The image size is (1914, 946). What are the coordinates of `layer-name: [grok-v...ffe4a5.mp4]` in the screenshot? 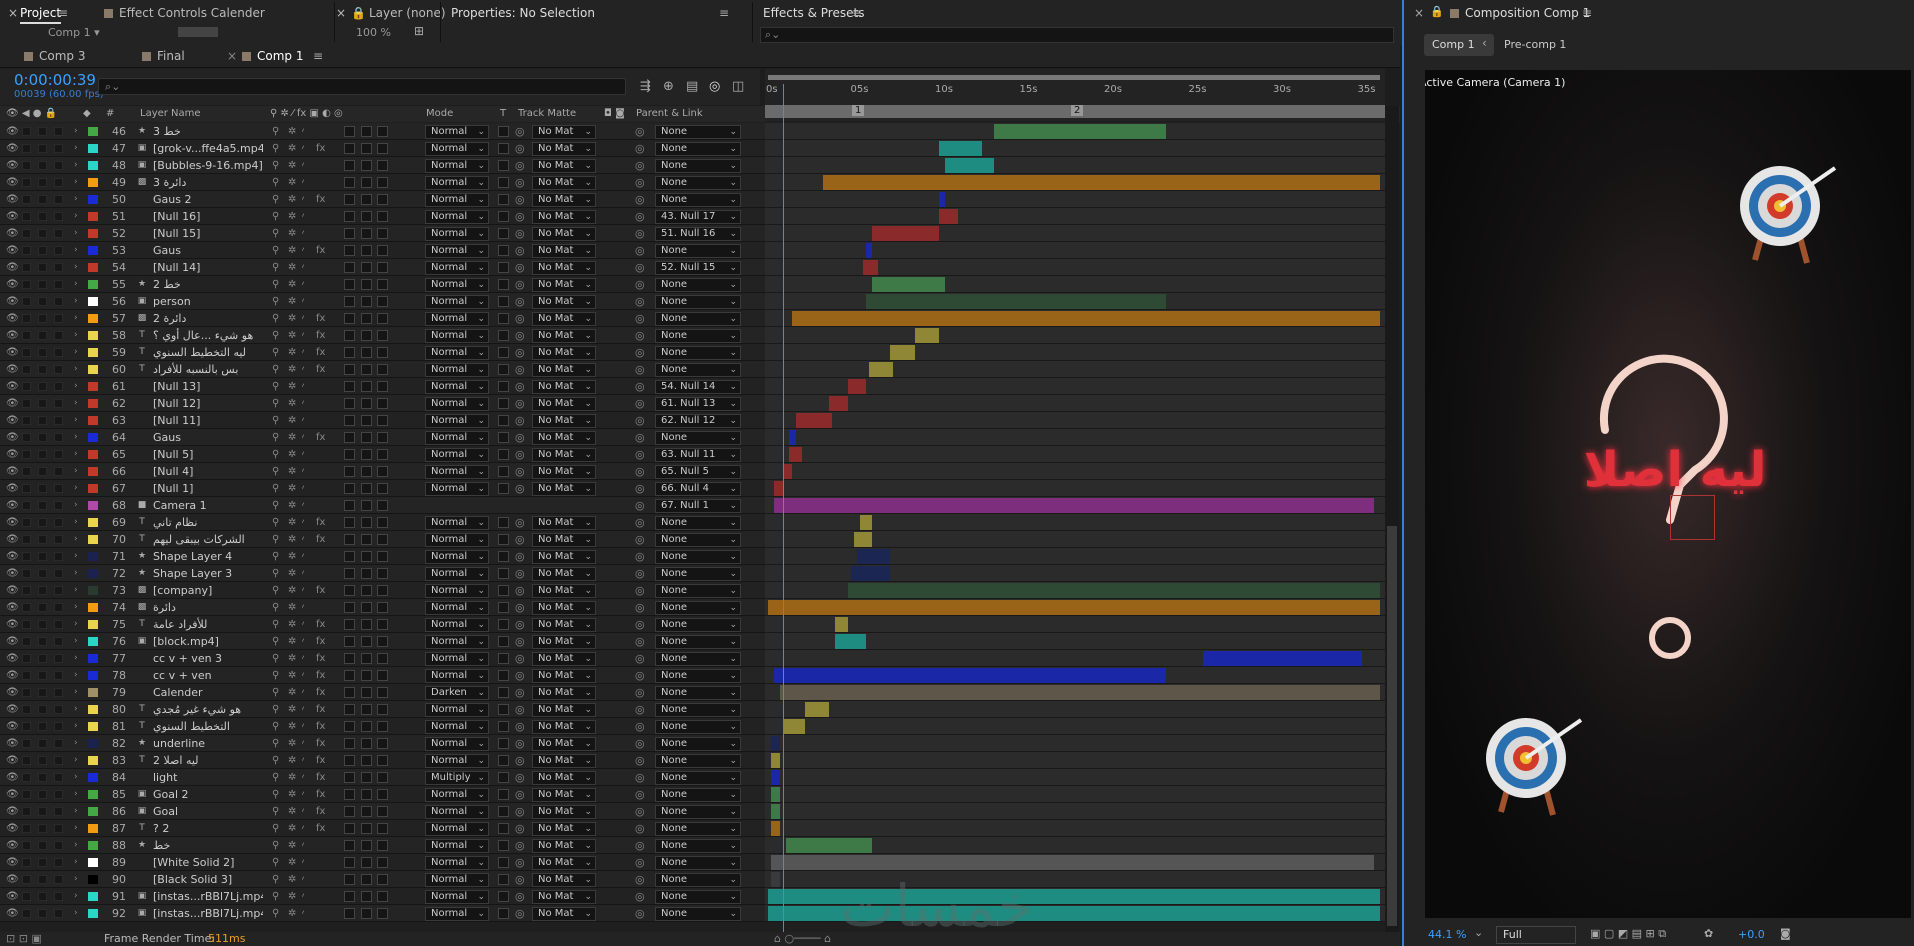 It's located at (208, 148).